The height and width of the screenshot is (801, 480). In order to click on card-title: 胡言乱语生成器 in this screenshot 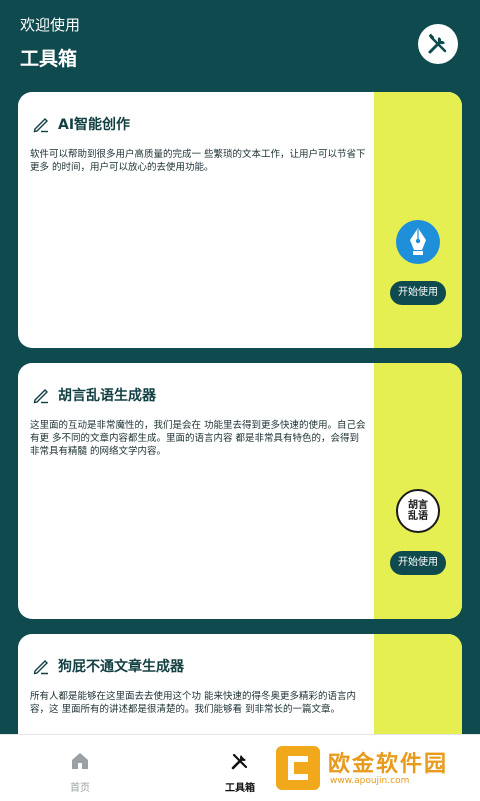, I will do `click(107, 396)`.